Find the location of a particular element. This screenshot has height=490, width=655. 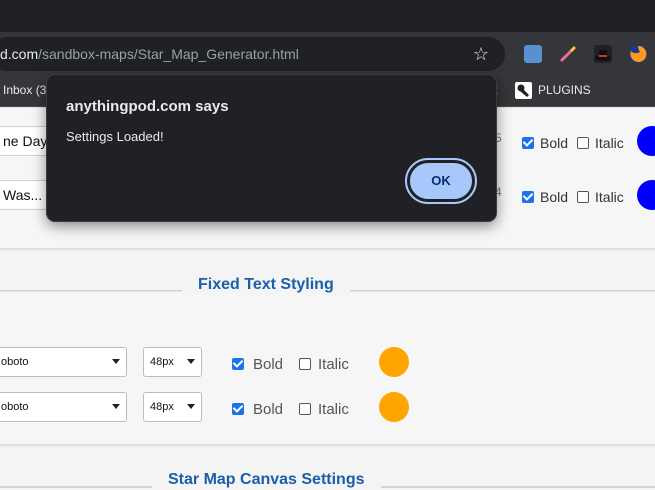

size-select-2: 48px is located at coordinates (172, 407).